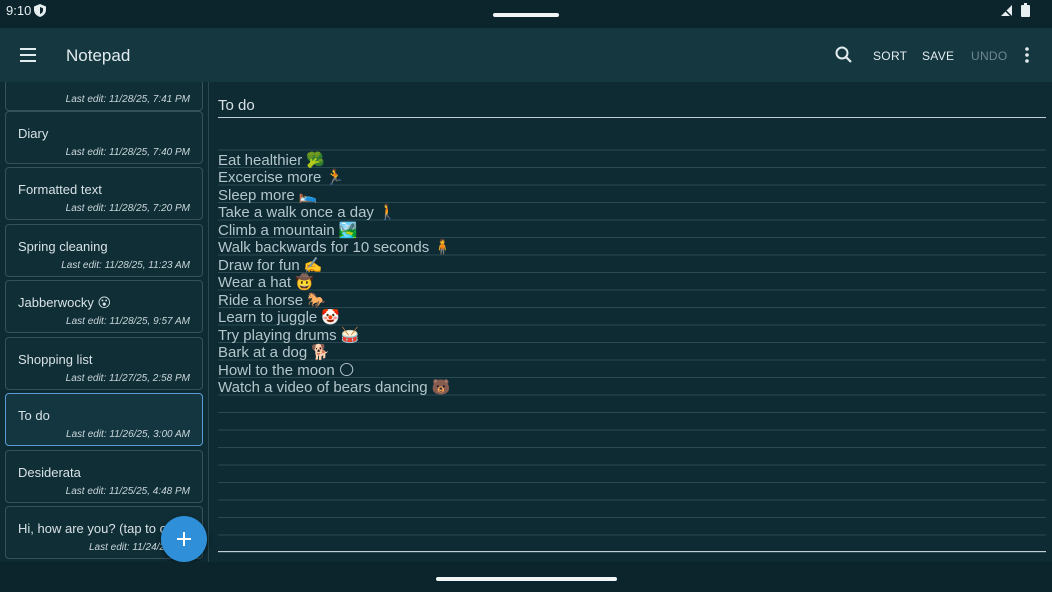 The image size is (1052, 592). I want to click on shield-icon, so click(40, 13).